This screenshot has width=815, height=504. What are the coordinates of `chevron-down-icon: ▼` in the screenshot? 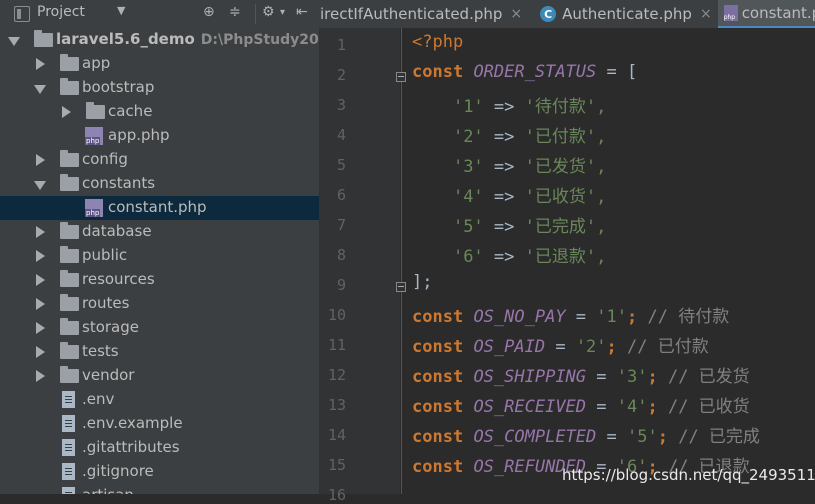 It's located at (121, 10).